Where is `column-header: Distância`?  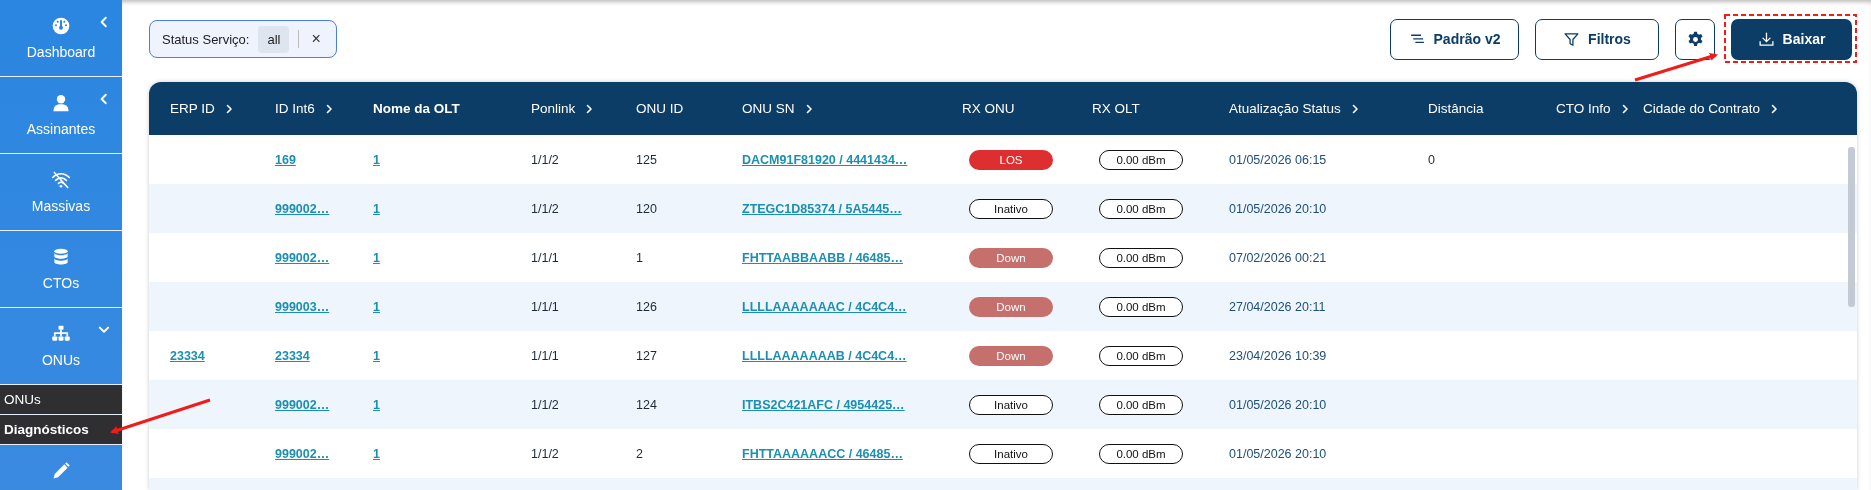 column-header: Distância is located at coordinates (1456, 108).